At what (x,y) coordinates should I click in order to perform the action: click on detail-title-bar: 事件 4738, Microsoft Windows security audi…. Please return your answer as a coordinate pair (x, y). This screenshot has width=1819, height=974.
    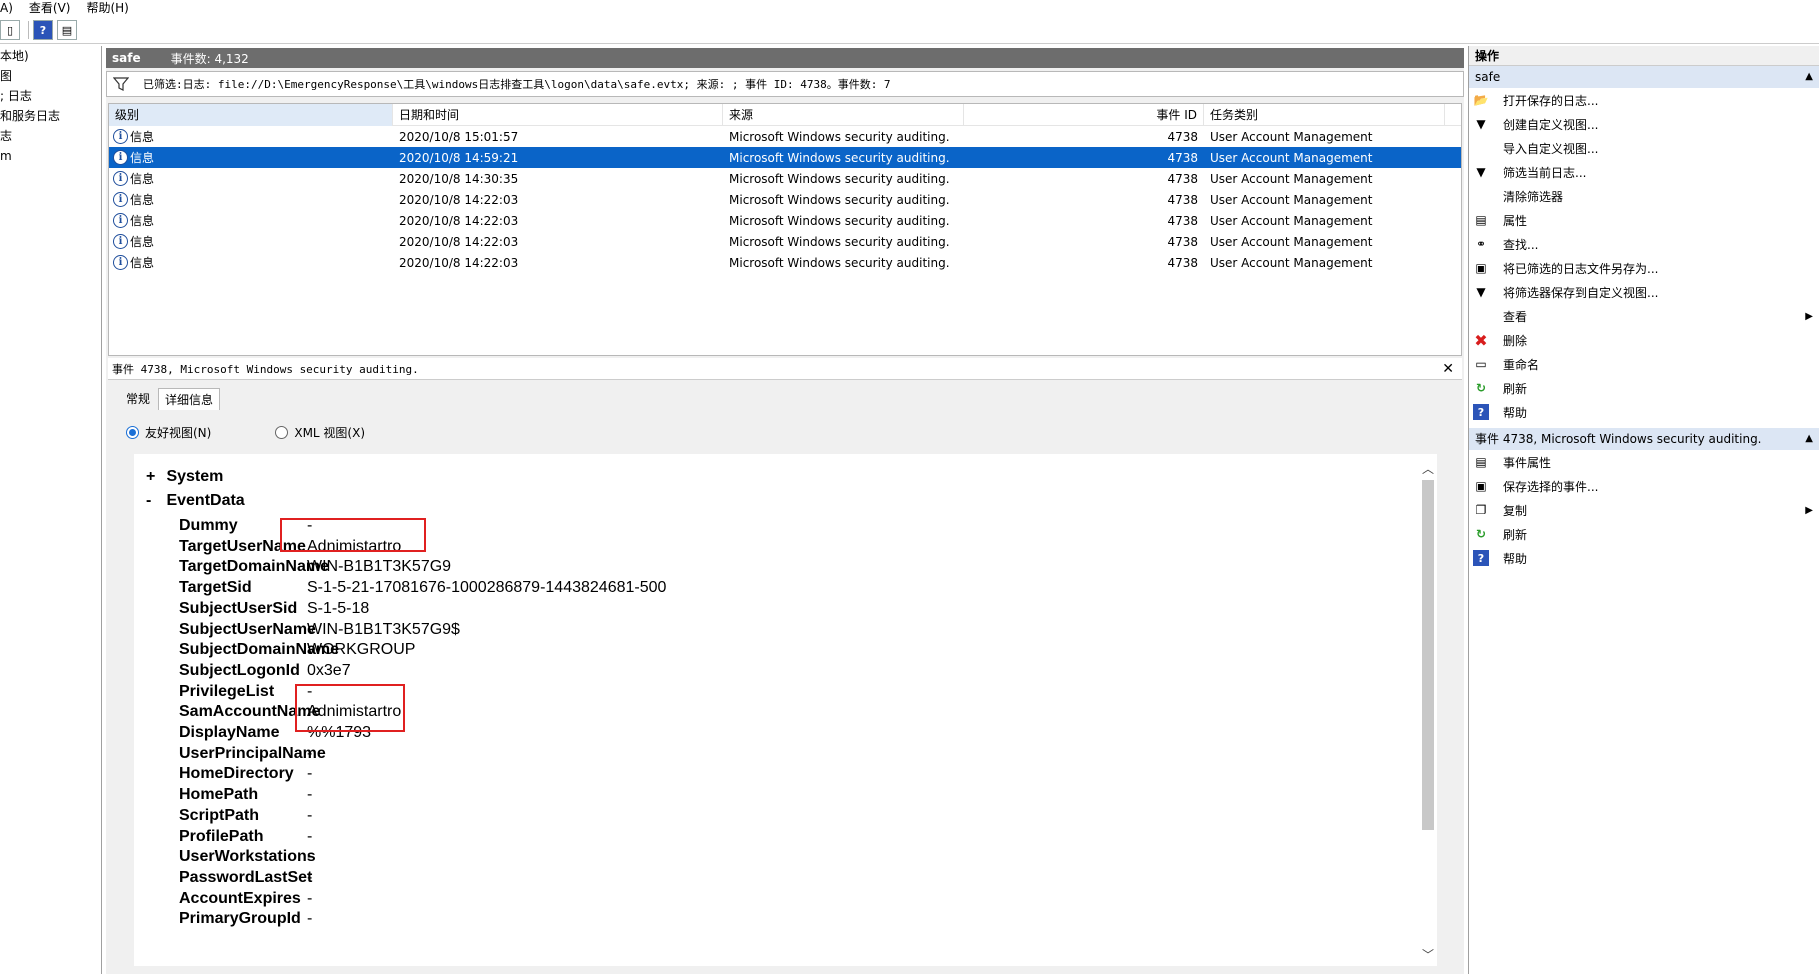
    Looking at the image, I should click on (785, 369).